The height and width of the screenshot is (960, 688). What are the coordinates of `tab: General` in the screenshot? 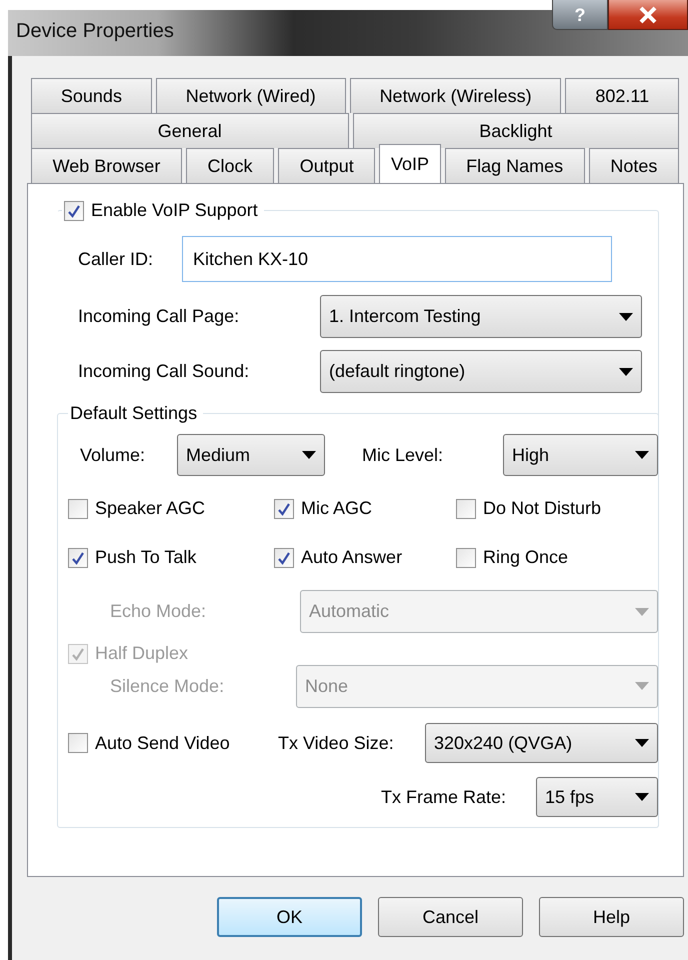 It's located at (189, 130).